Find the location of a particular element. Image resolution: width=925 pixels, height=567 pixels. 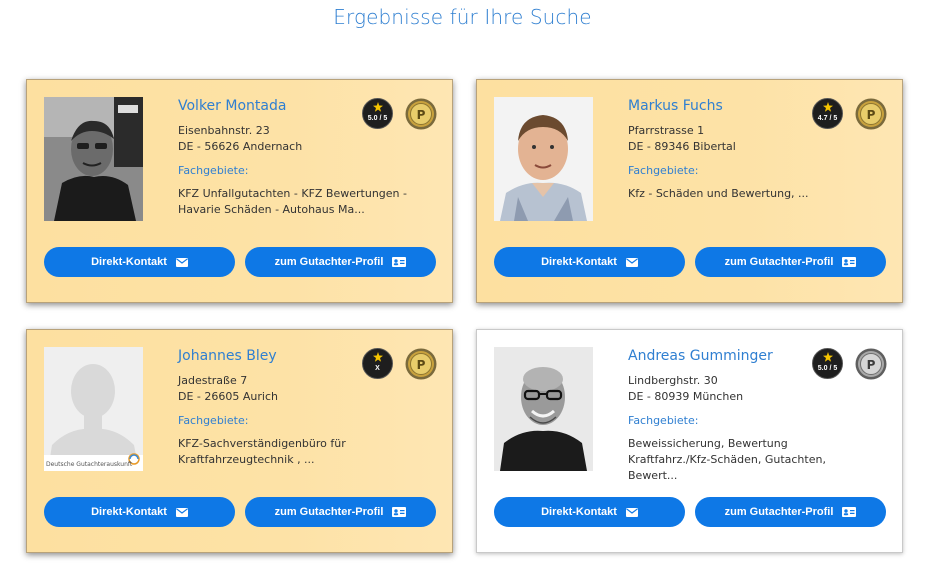

expert-address: Eisenbahnstr. 23 DE - 56626 Andernach is located at coordinates (240, 139).